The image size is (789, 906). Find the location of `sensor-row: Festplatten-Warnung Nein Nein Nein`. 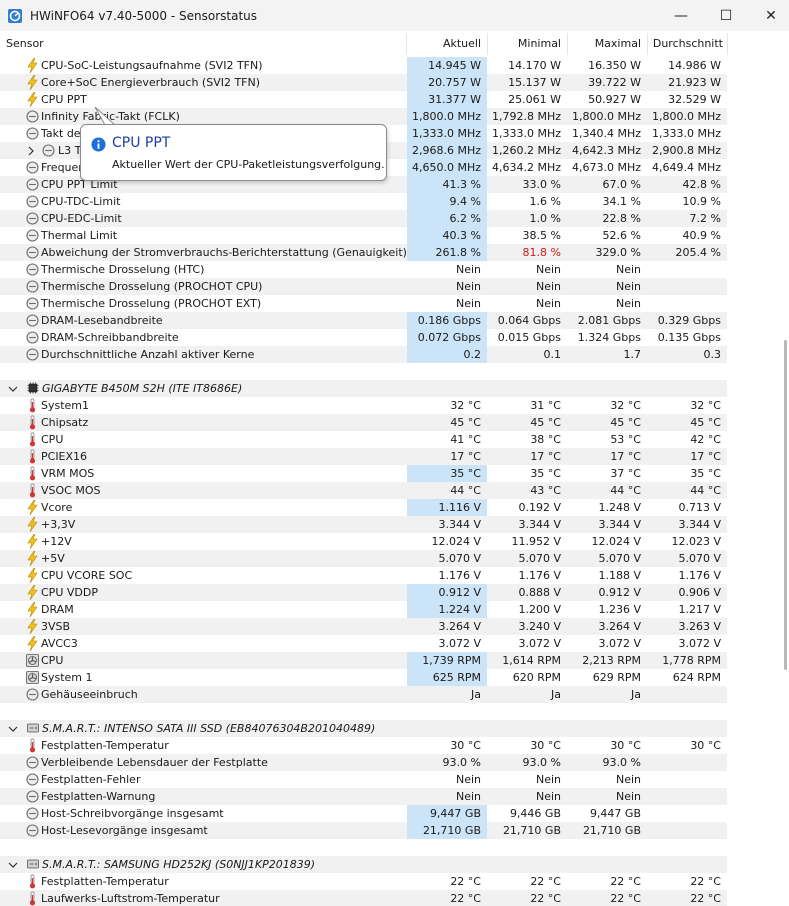

sensor-row: Festplatten-Warnung Nein Nein Nein is located at coordinates (394, 796).